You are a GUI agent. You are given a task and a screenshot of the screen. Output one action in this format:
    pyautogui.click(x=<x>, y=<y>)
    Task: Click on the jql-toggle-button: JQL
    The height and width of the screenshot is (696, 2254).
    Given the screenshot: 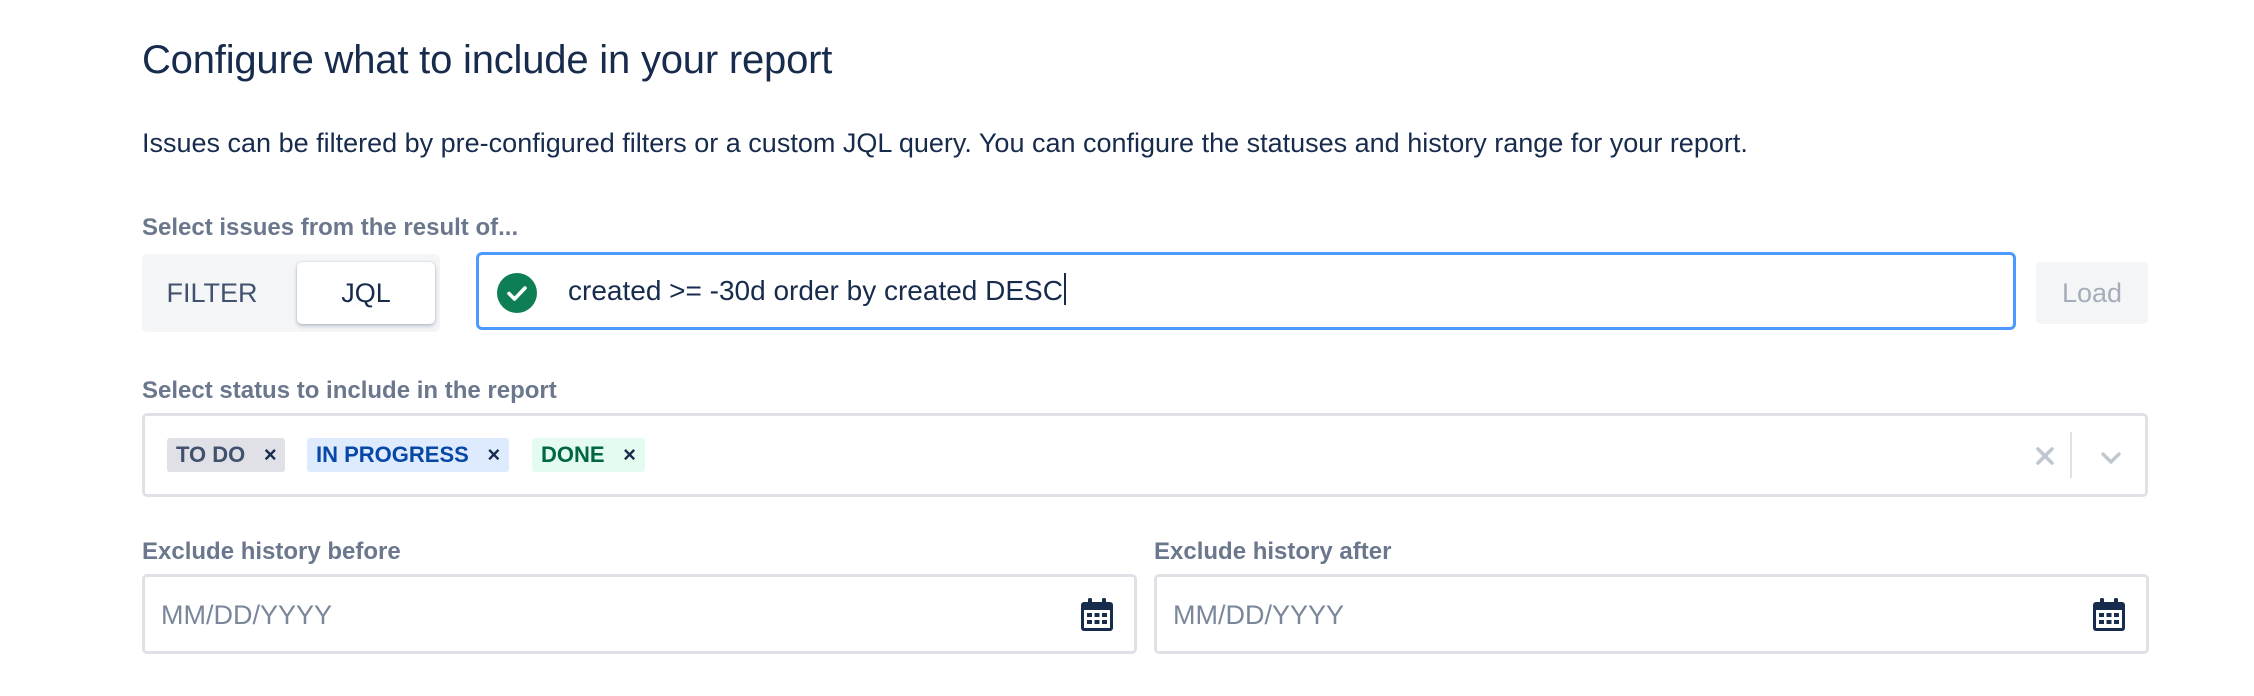 What is the action you would take?
    pyautogui.click(x=366, y=293)
    